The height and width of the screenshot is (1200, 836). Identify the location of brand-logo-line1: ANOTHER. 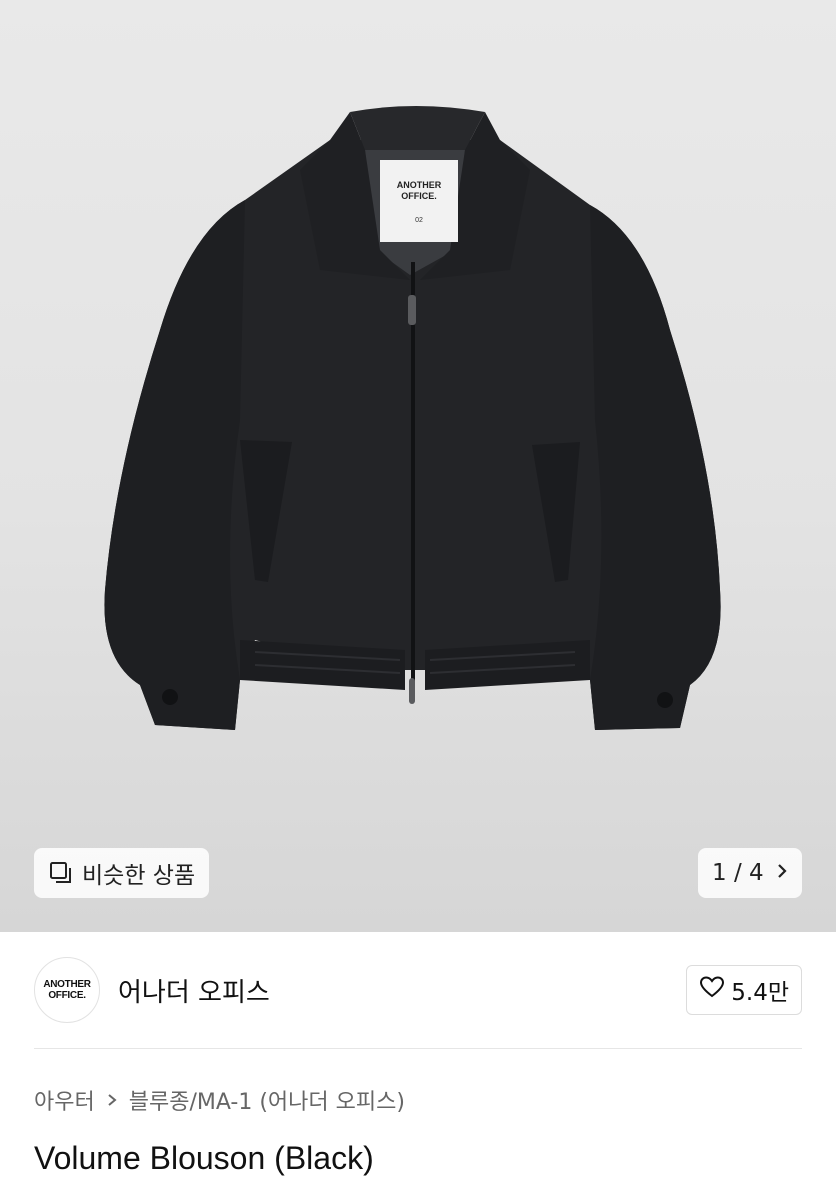
(67, 984).